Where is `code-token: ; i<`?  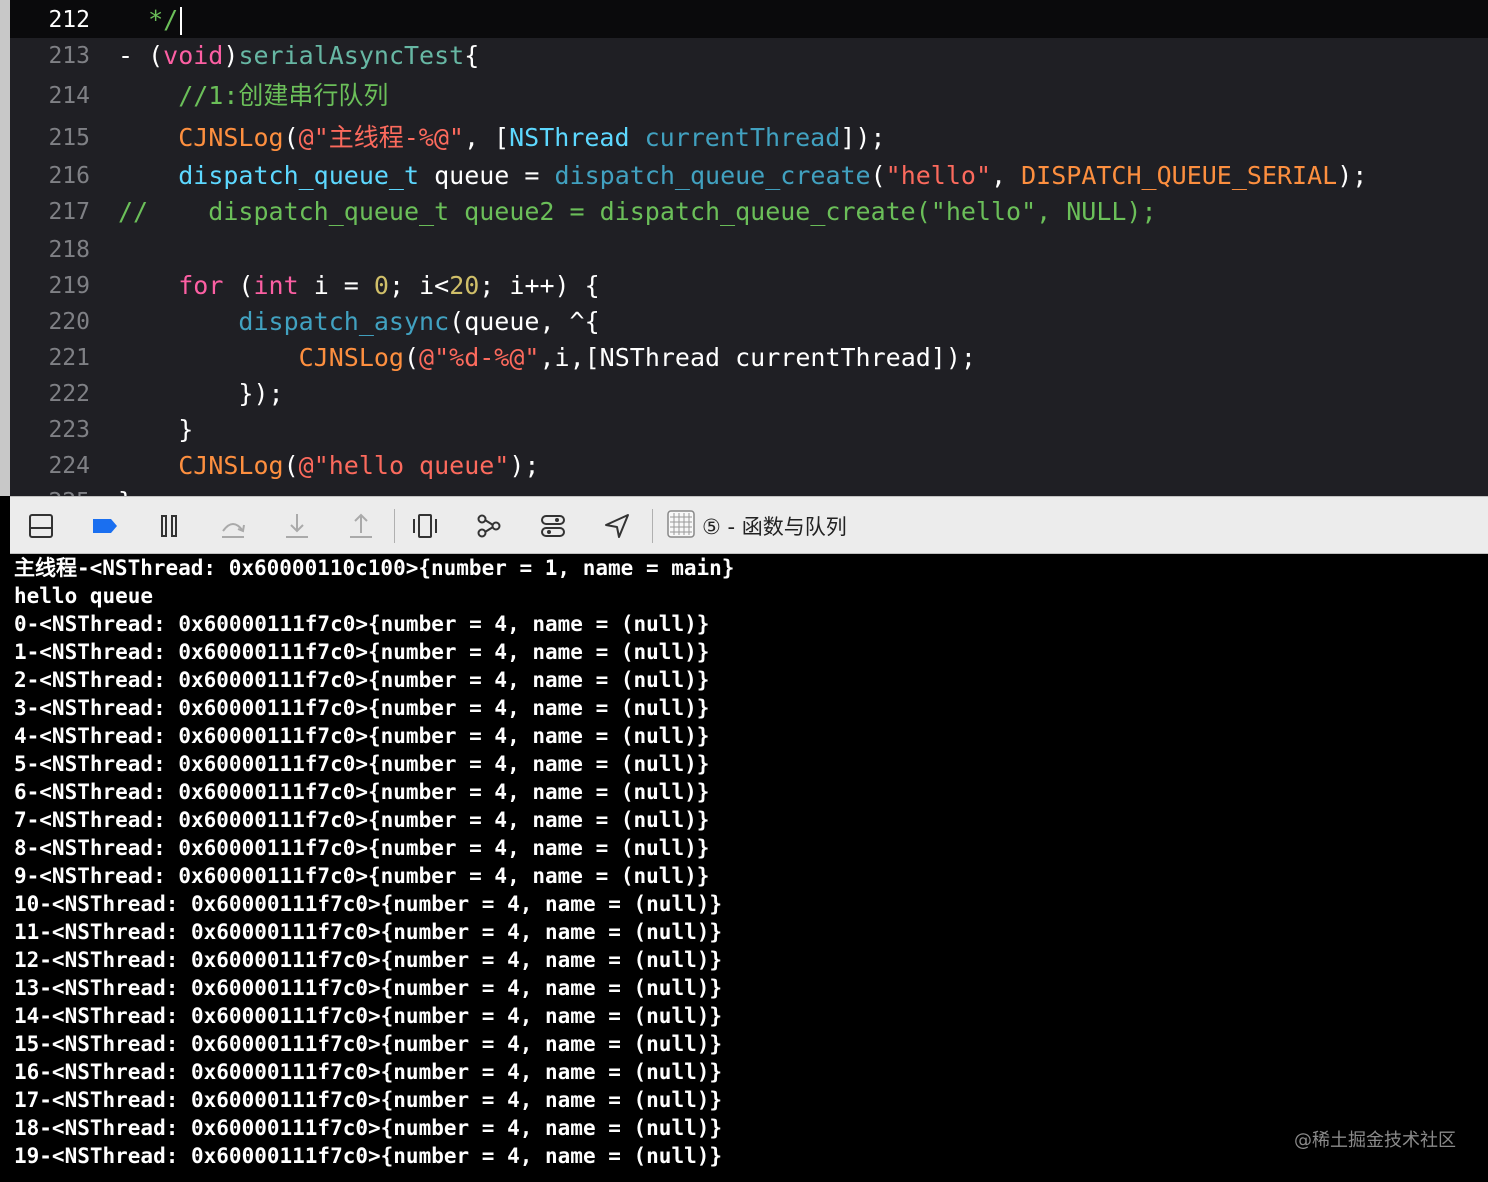
code-token: ; i< is located at coordinates (419, 285).